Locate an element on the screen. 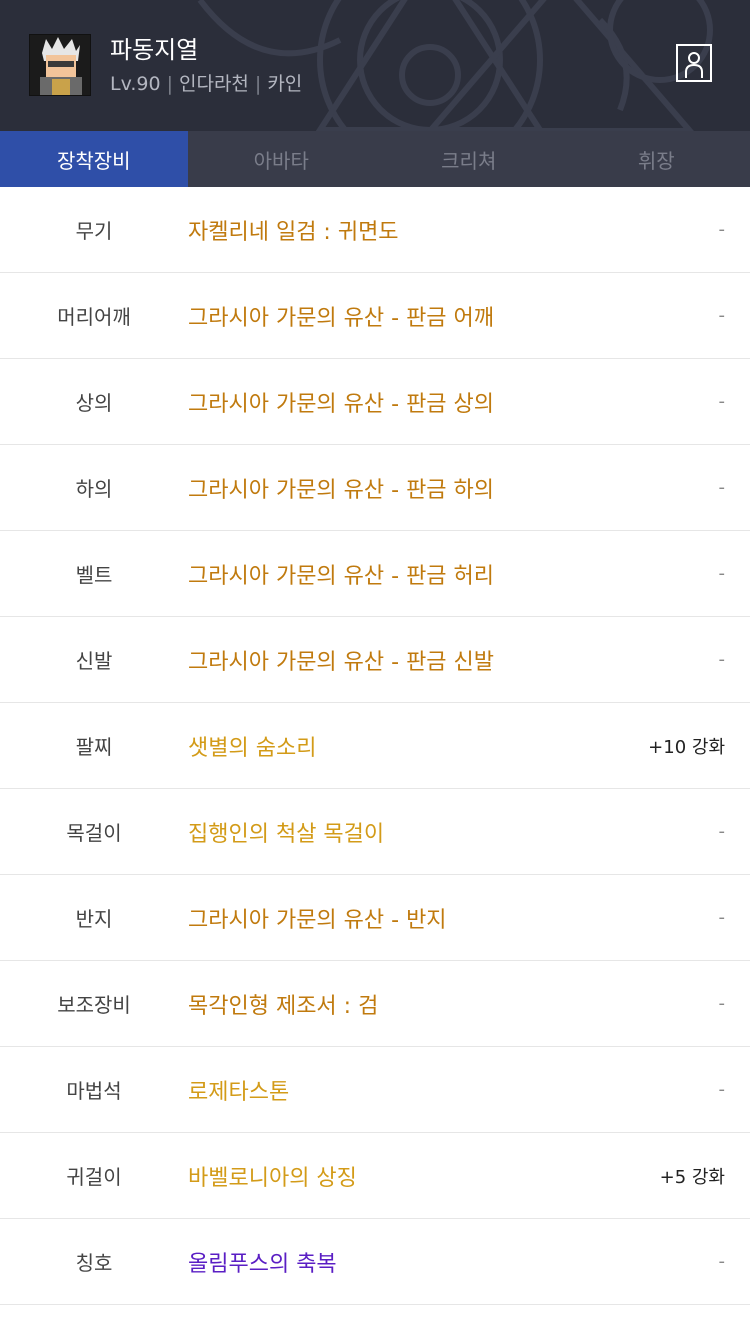 Image resolution: width=750 pixels, height=1334 pixels. equipment-row: 칭호 올림푸스의 축복 - is located at coordinates (375, 1262).